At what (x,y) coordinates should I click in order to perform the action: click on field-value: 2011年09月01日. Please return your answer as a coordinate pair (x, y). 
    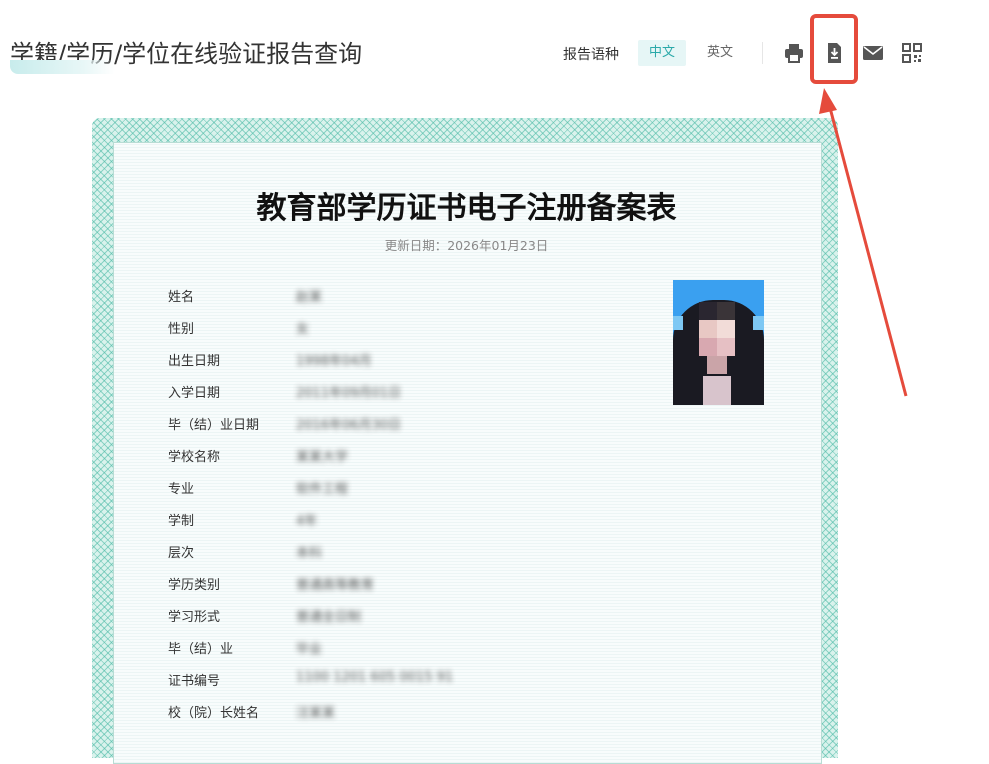
    Looking at the image, I should click on (349, 393).